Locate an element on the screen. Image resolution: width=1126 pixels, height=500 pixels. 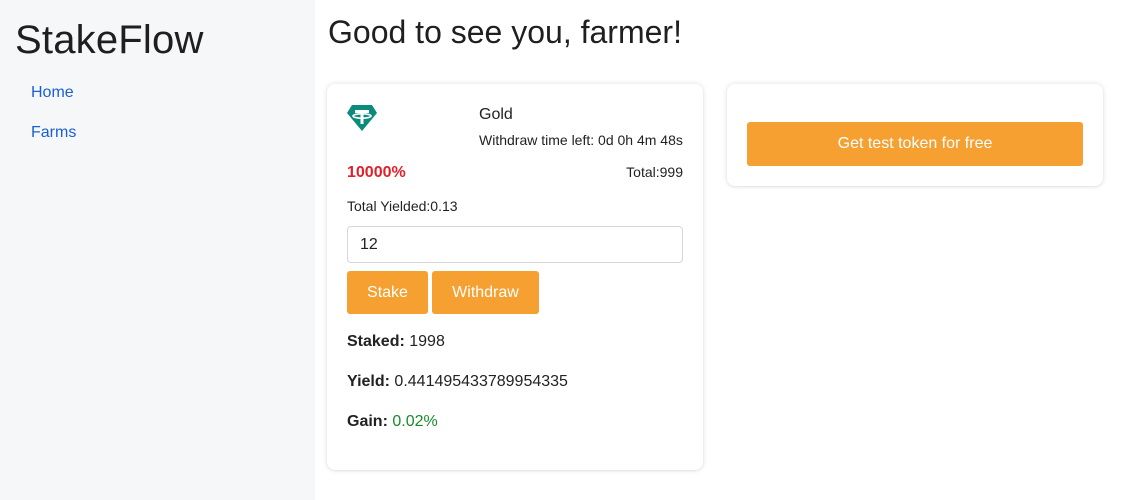
faucet-card: Get test token for free is located at coordinates (915, 135).